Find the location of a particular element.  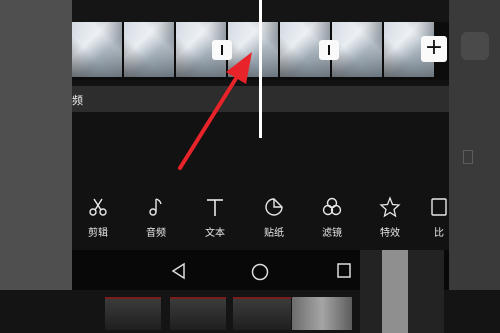

tool-sticker: 贴纸 is located at coordinates (274, 215).